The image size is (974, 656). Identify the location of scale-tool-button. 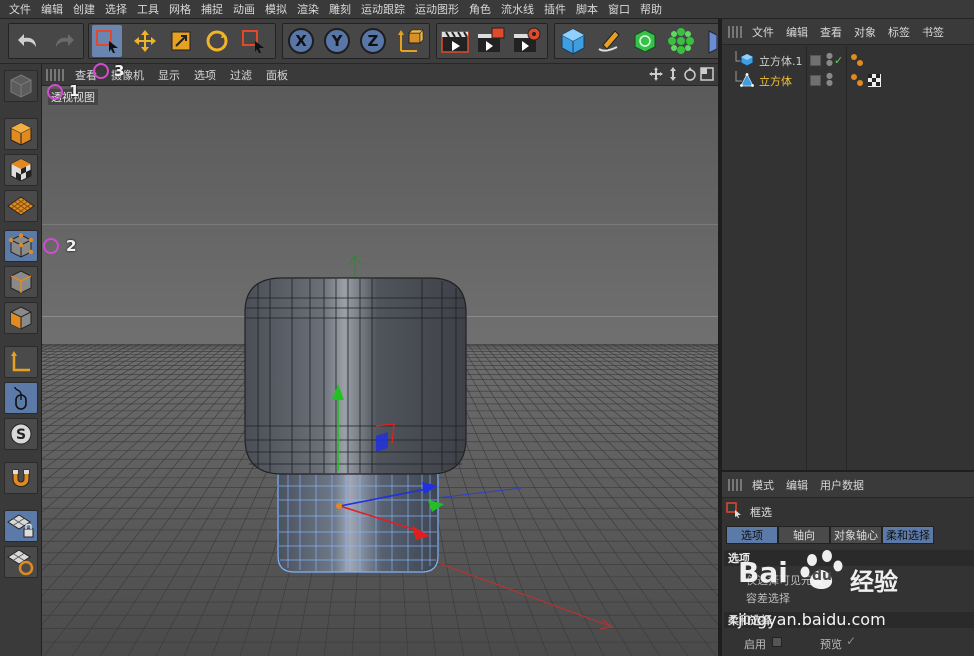
(181, 41).